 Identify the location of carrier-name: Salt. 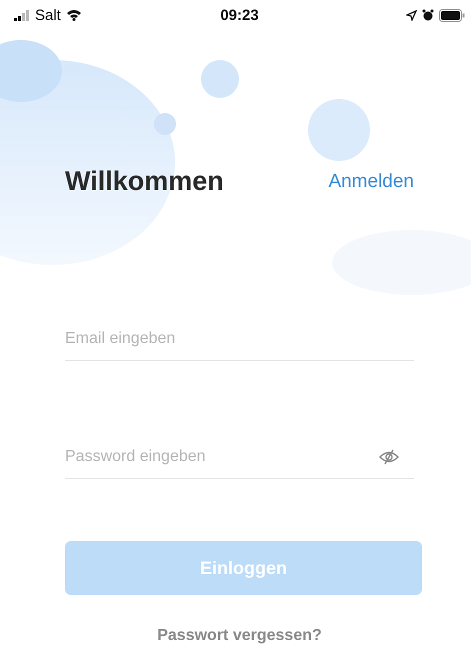
(48, 15).